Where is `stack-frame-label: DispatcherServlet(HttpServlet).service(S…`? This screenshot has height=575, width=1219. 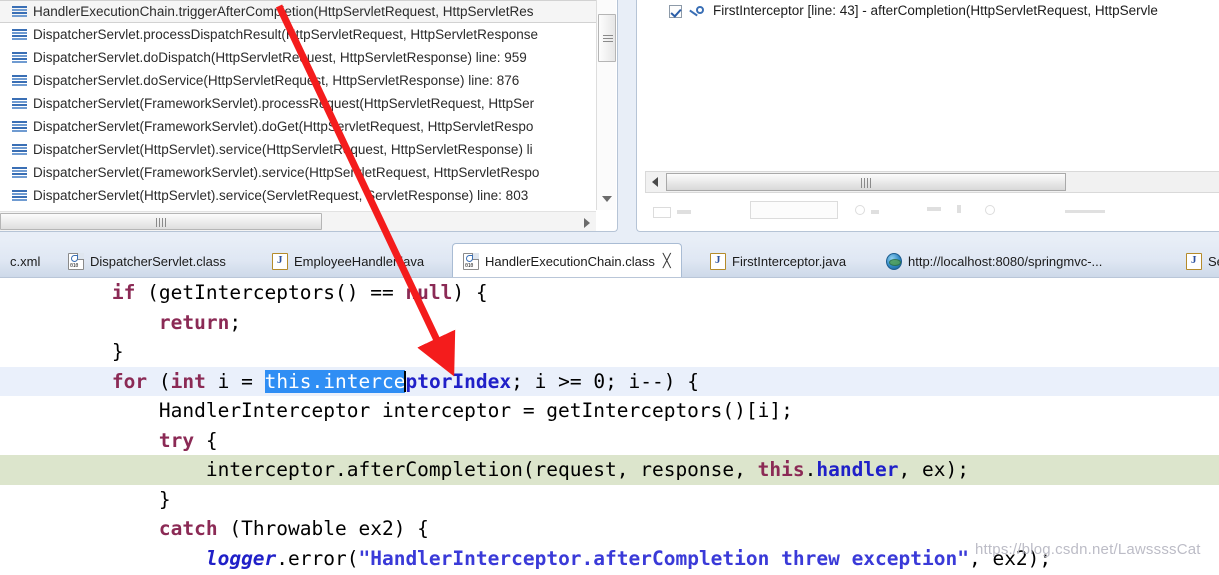
stack-frame-label: DispatcherServlet(HttpServlet).service(S… is located at coordinates (281, 195).